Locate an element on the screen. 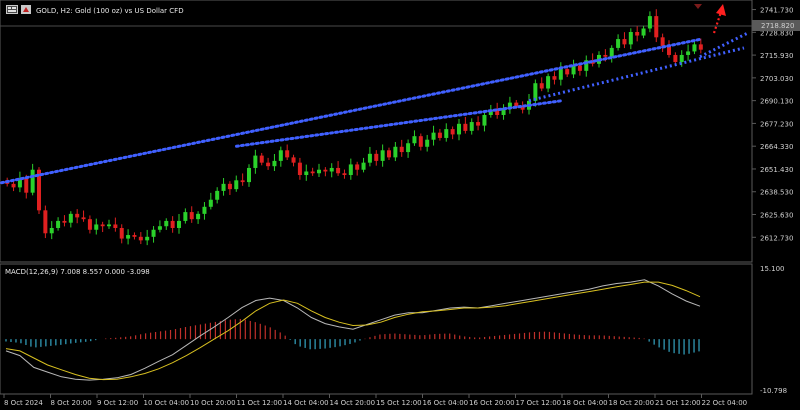 Image resolution: width=800 pixels, height=410 pixels. projection-arrow is located at coordinates (719, 19).